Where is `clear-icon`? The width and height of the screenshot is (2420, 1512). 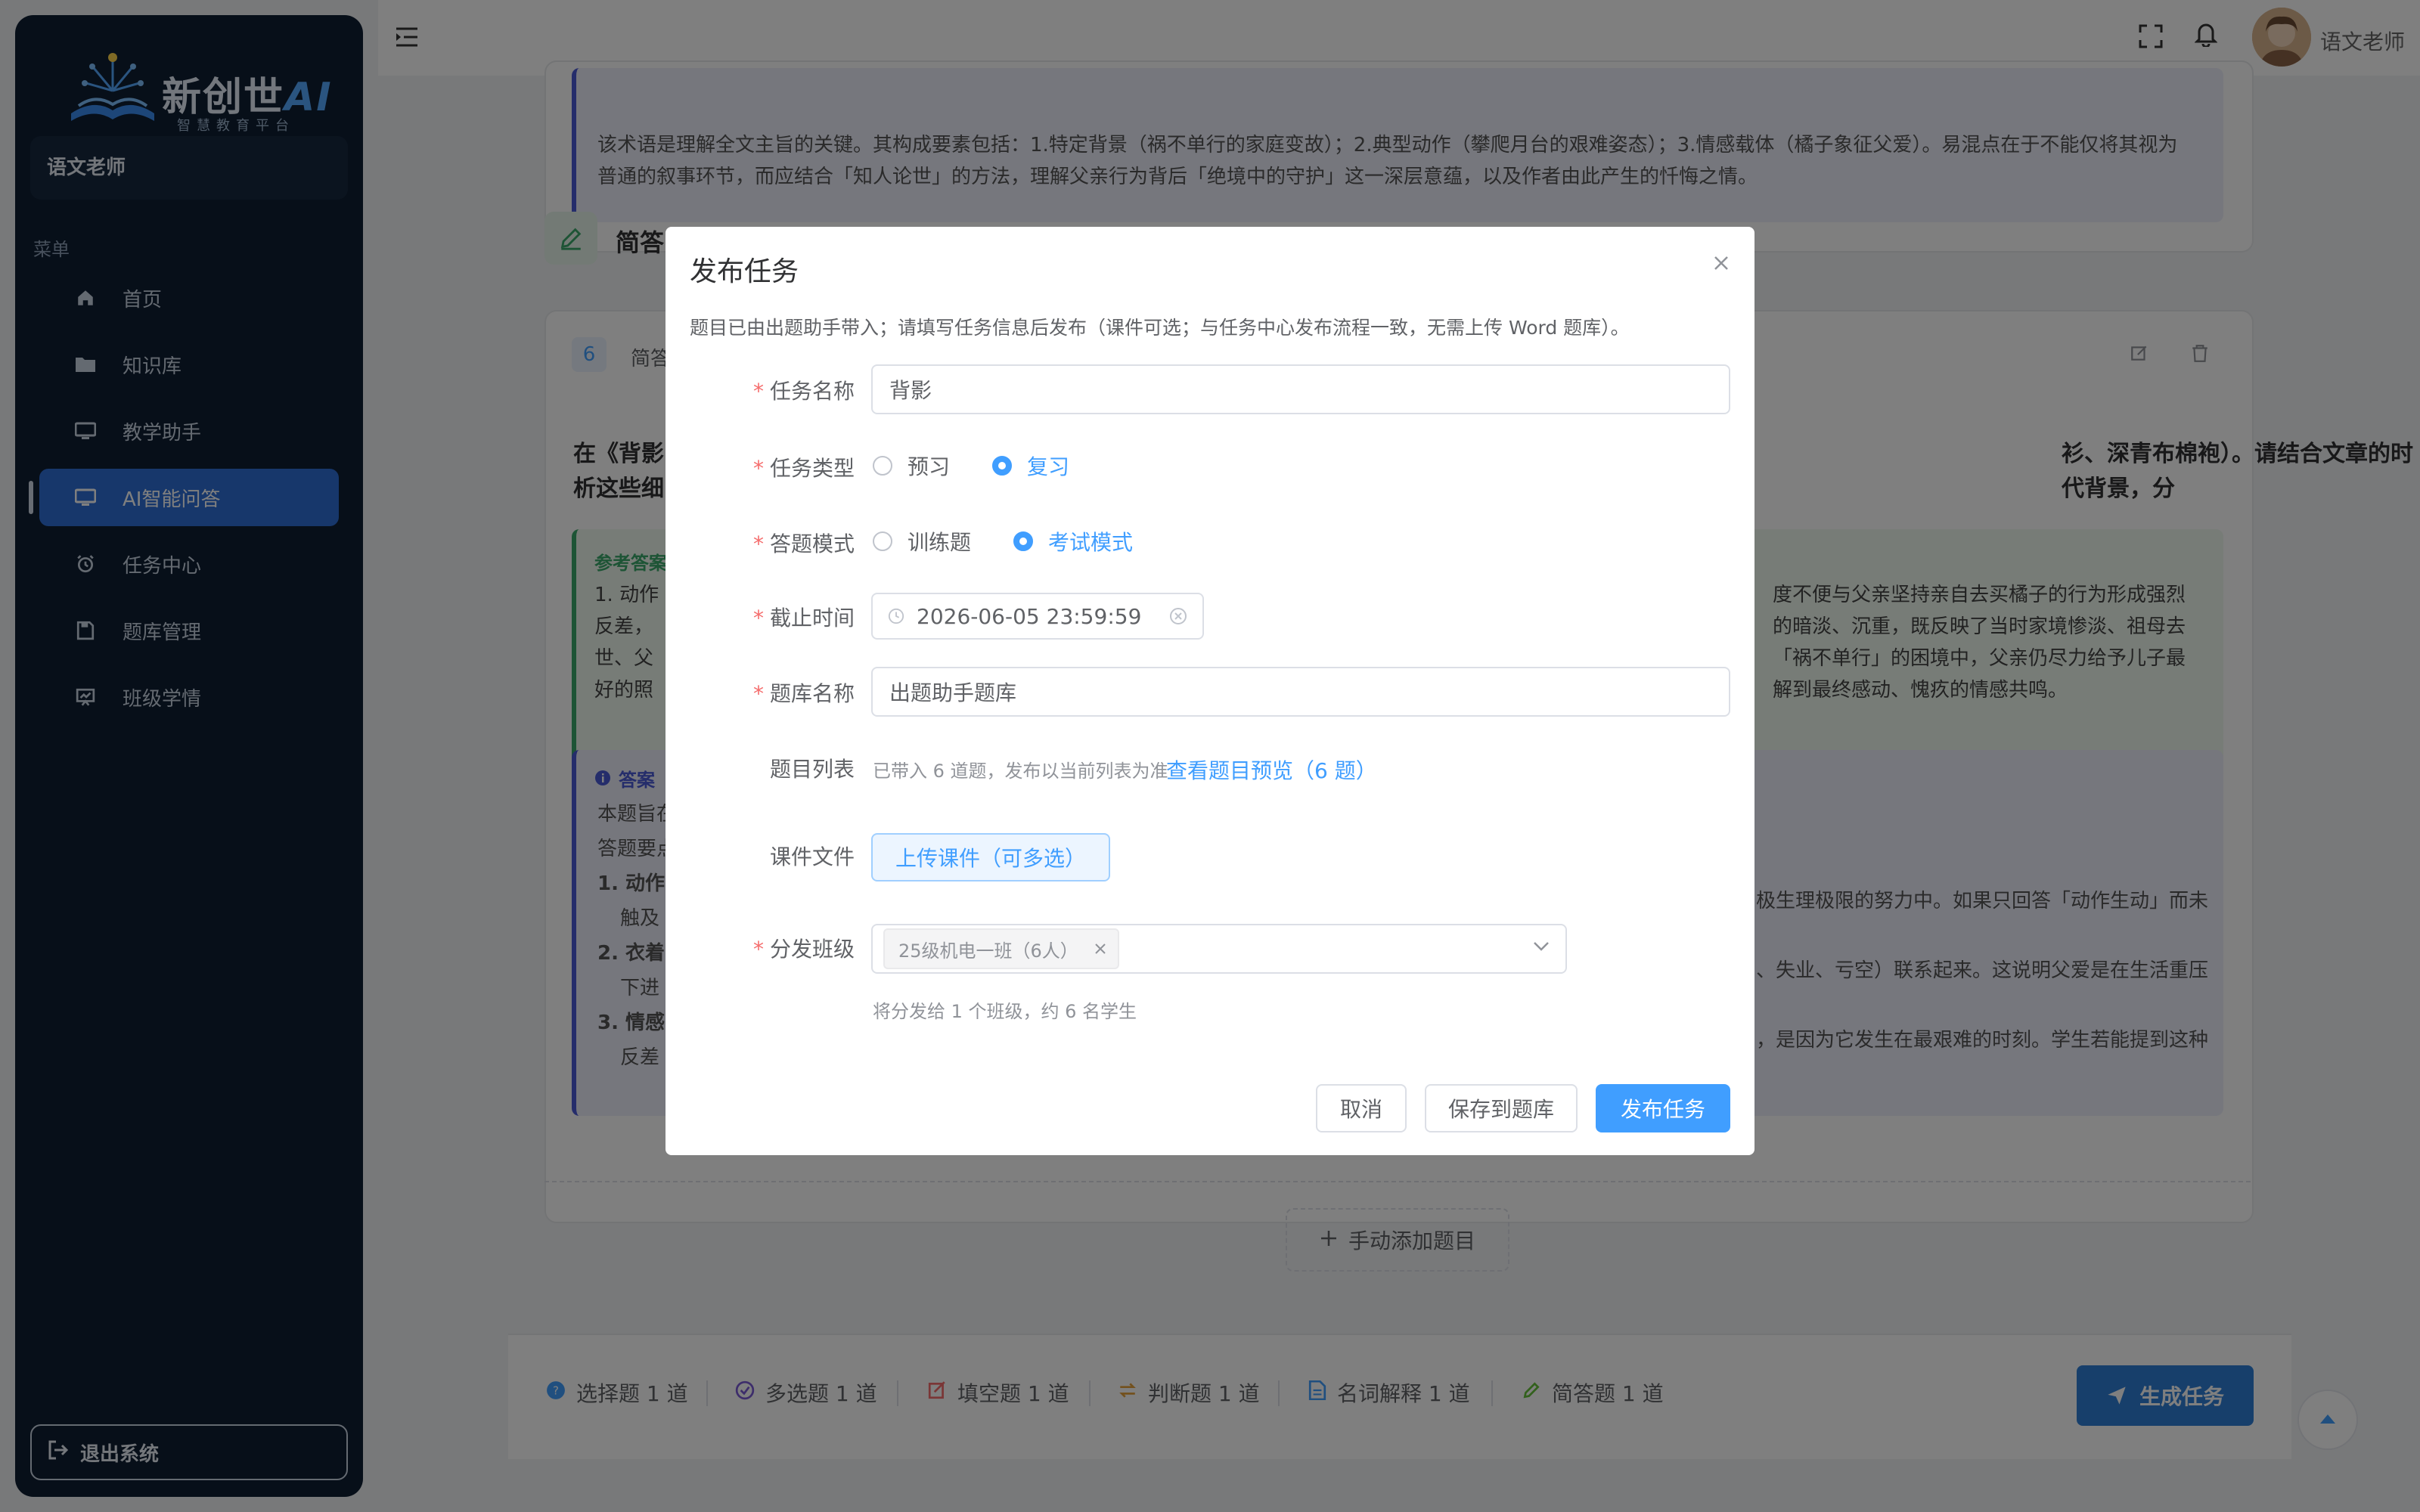 clear-icon is located at coordinates (1178, 616).